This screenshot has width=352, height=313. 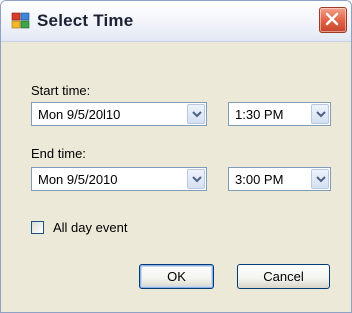 What do you see at coordinates (78, 179) in the screenshot?
I see `end-date-value: Mon 9/5/2010` at bounding box center [78, 179].